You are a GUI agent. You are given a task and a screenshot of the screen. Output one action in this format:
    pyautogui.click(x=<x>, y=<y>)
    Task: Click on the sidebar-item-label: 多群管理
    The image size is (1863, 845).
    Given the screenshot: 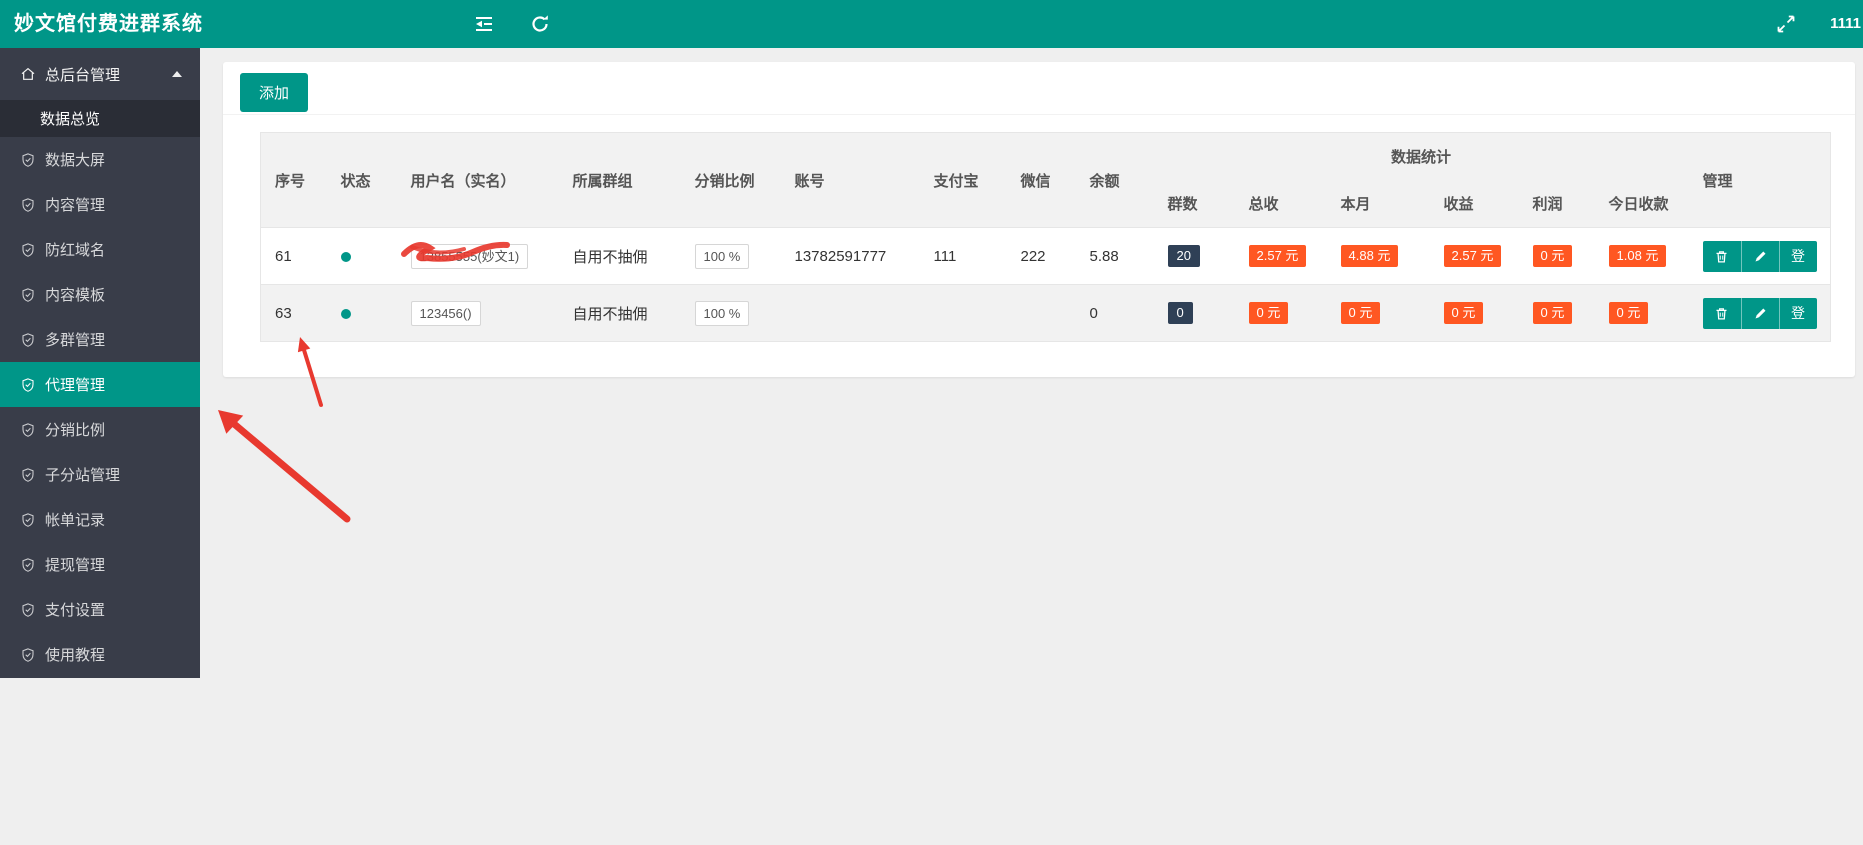 What is the action you would take?
    pyautogui.click(x=75, y=340)
    